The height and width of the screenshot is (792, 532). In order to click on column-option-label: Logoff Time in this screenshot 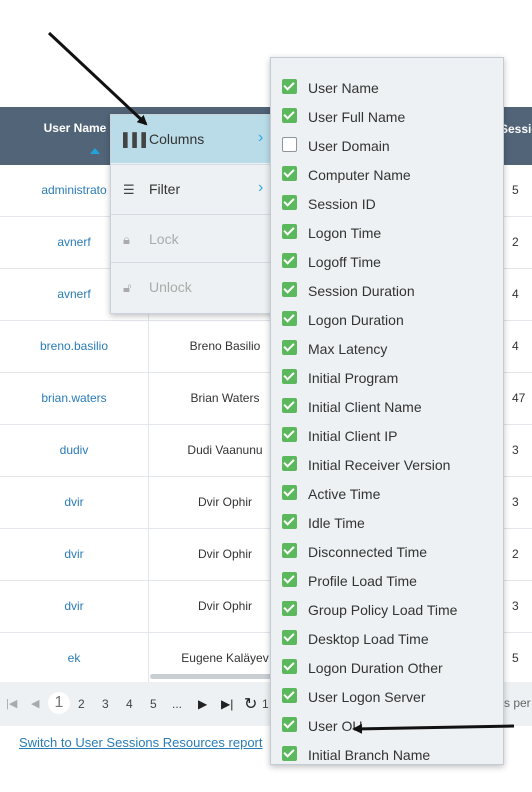, I will do `click(344, 262)`.